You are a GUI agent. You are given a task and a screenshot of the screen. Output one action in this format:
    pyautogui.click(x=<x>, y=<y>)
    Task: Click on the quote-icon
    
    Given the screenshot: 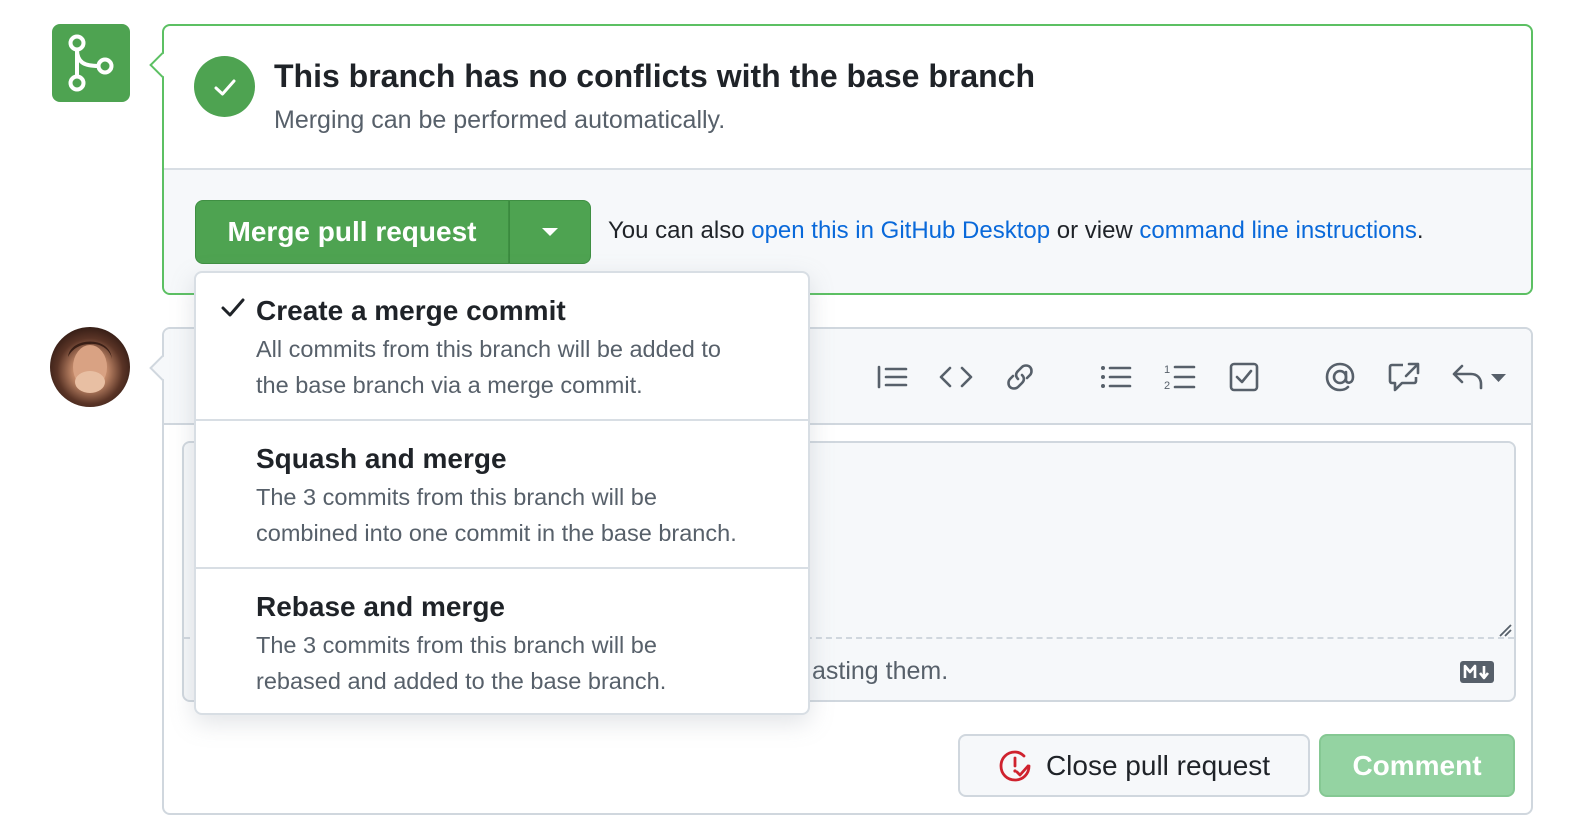 What is the action you would take?
    pyautogui.click(x=892, y=377)
    